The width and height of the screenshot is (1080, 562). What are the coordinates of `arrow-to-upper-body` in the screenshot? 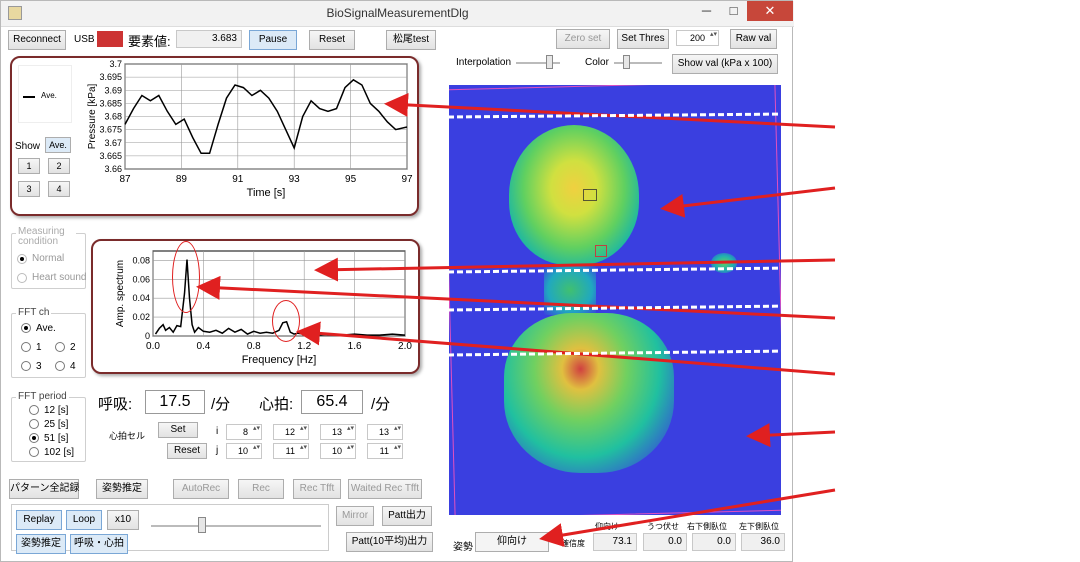 It's located at (748, 202).